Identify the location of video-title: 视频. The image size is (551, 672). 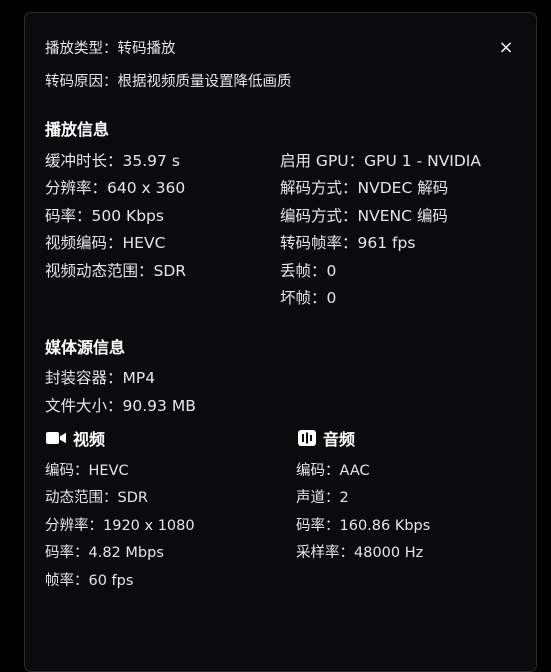
(89, 439).